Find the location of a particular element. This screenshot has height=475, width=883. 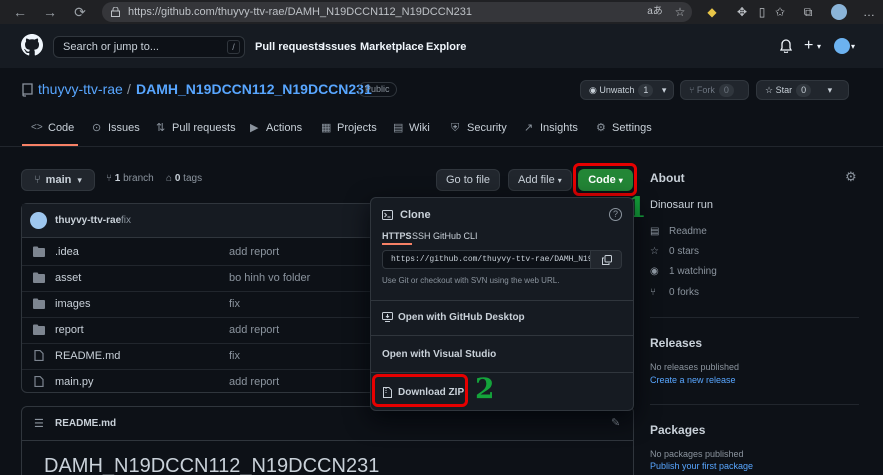

tab-settings: ⚙ Settings is located at coordinates (624, 128).